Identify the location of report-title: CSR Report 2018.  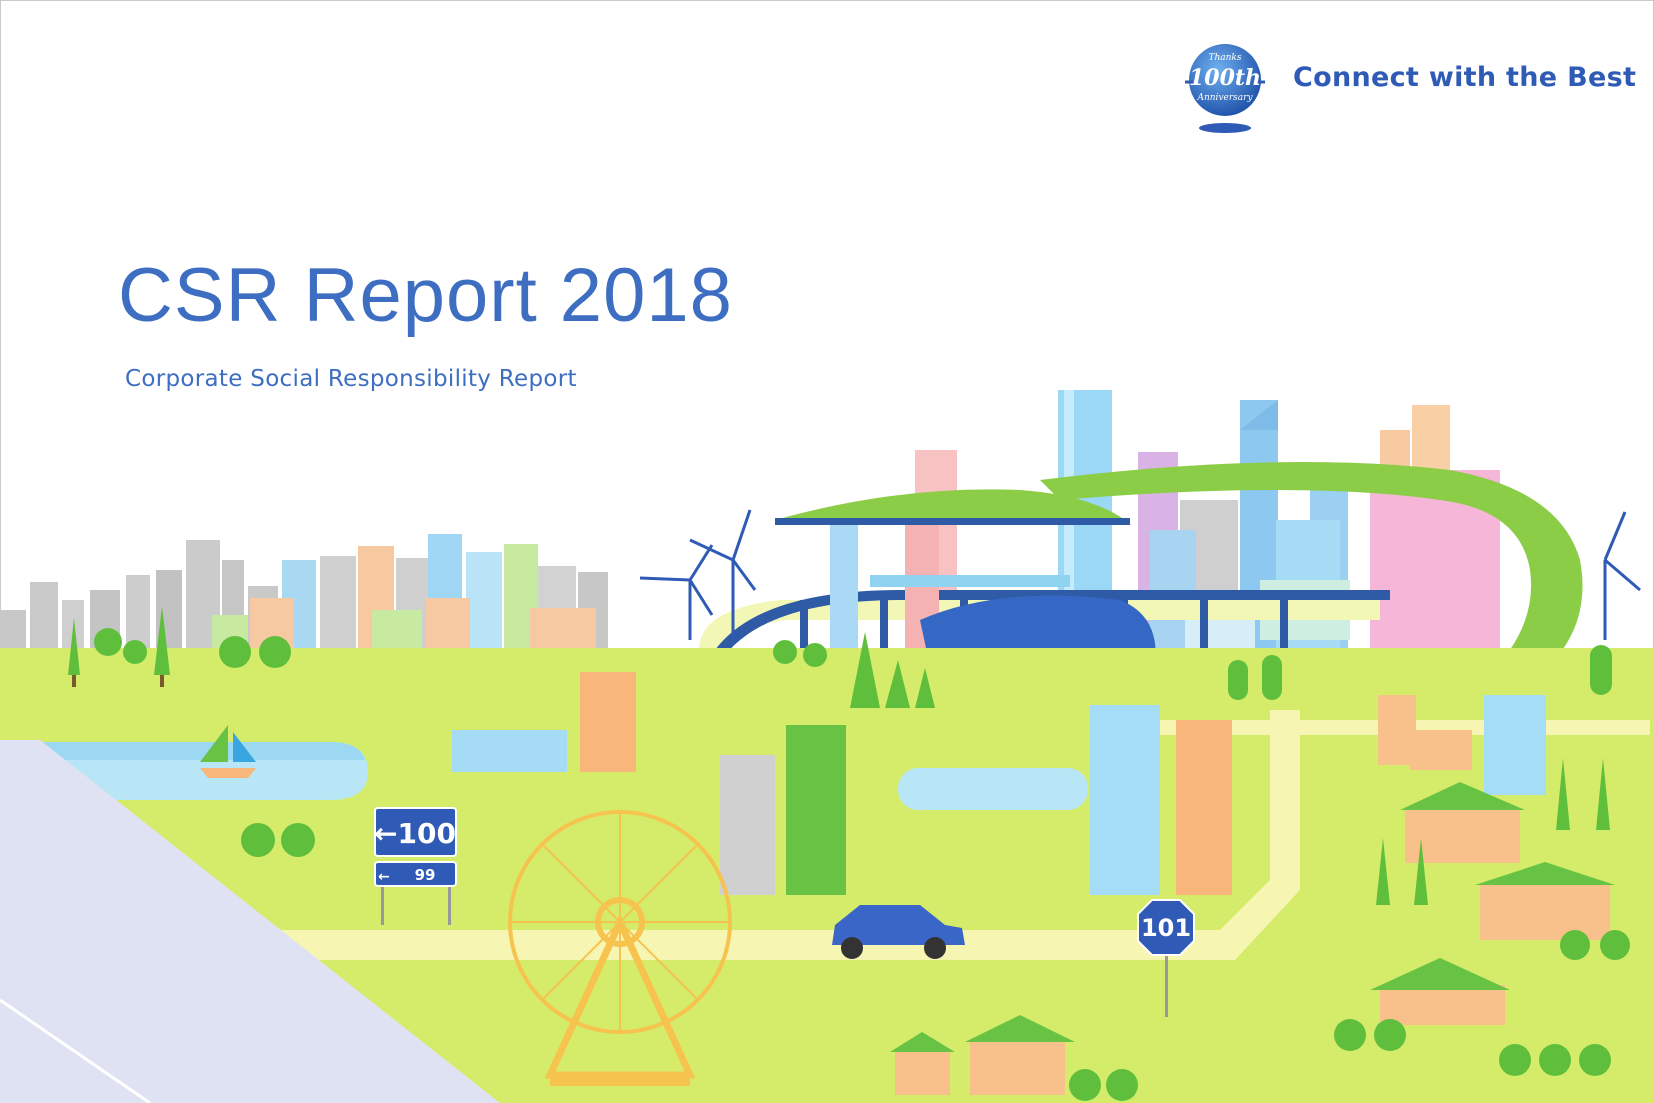
(425, 295).